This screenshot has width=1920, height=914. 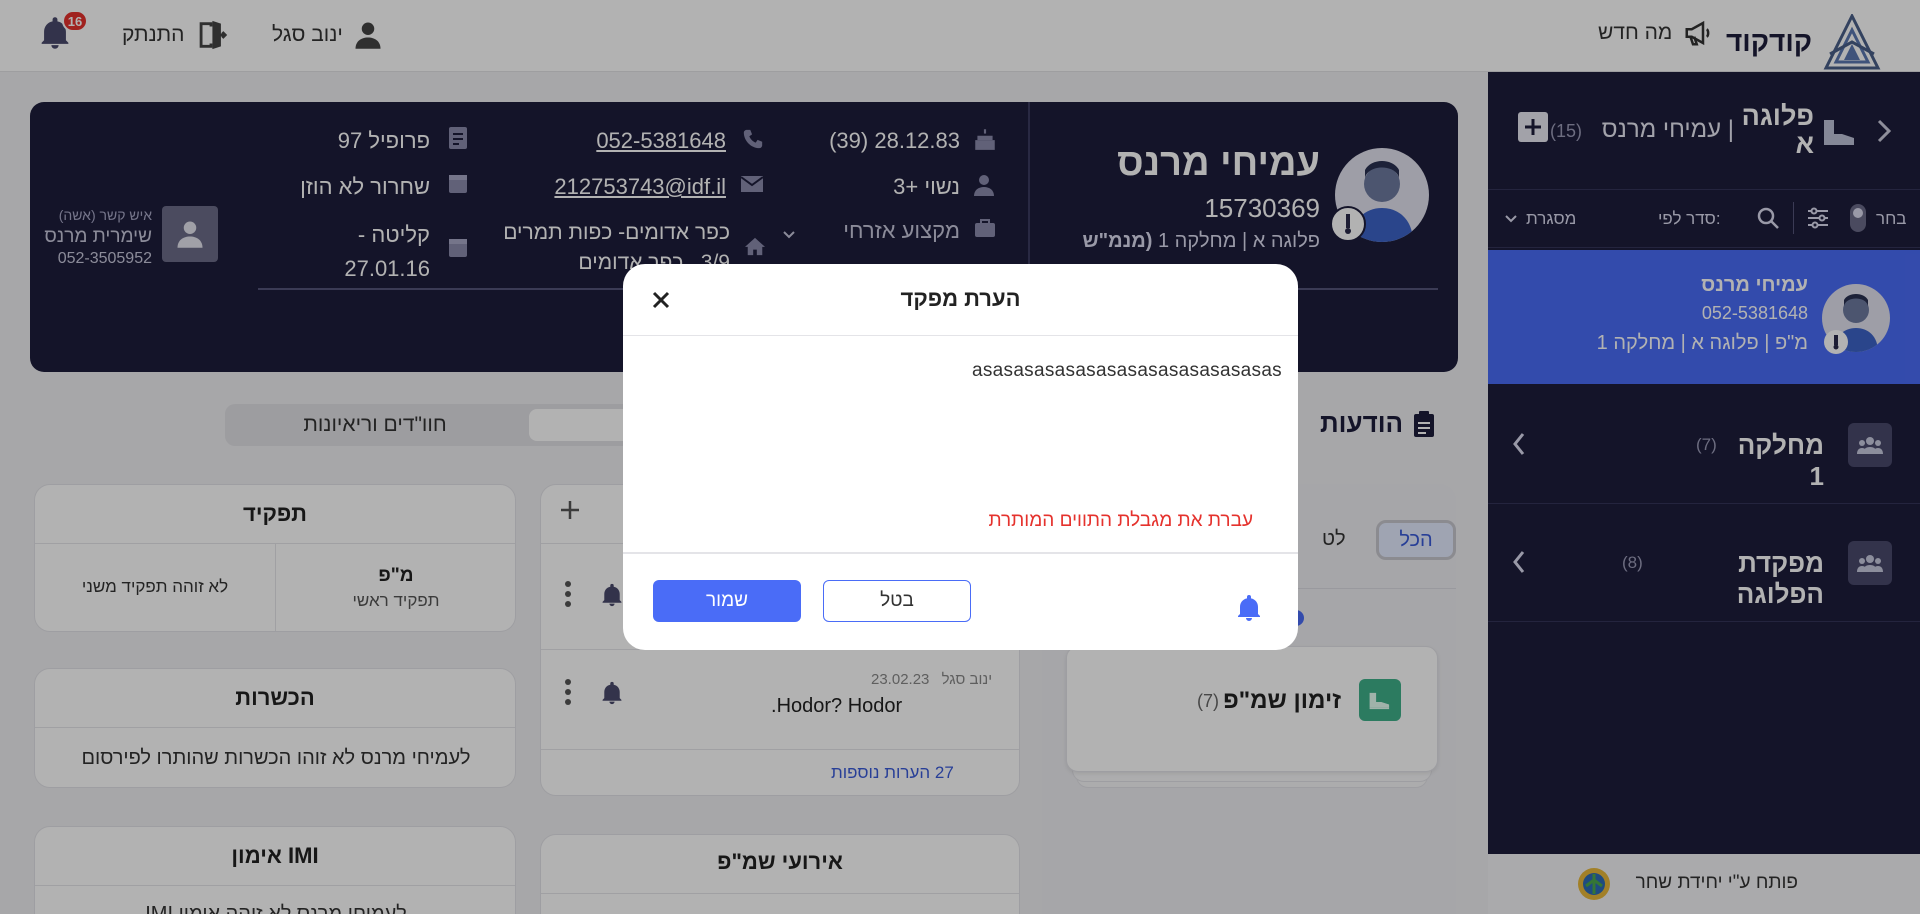 I want to click on note-textarea-value: asasasasasasasasasasasasasasas, so click(x=1126, y=370).